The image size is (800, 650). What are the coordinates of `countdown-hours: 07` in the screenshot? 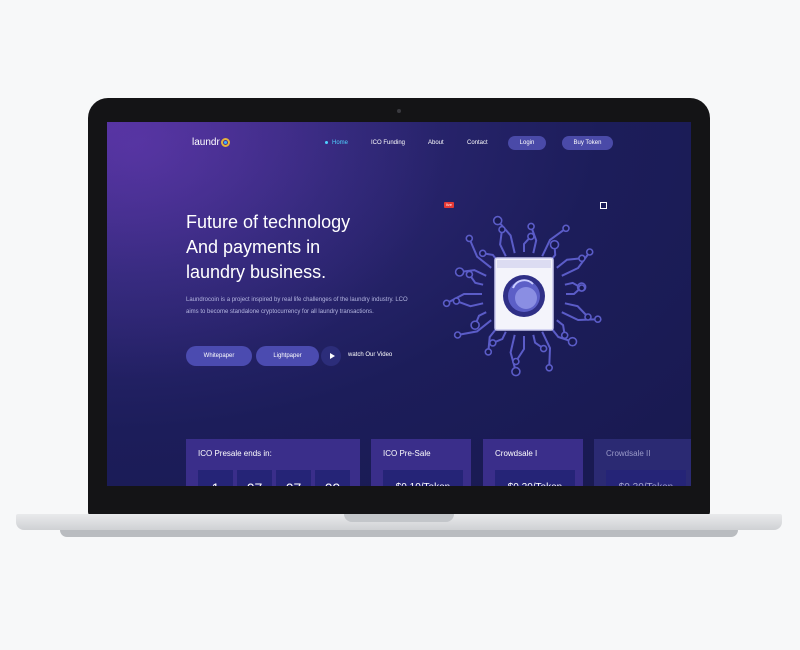 It's located at (254, 478).